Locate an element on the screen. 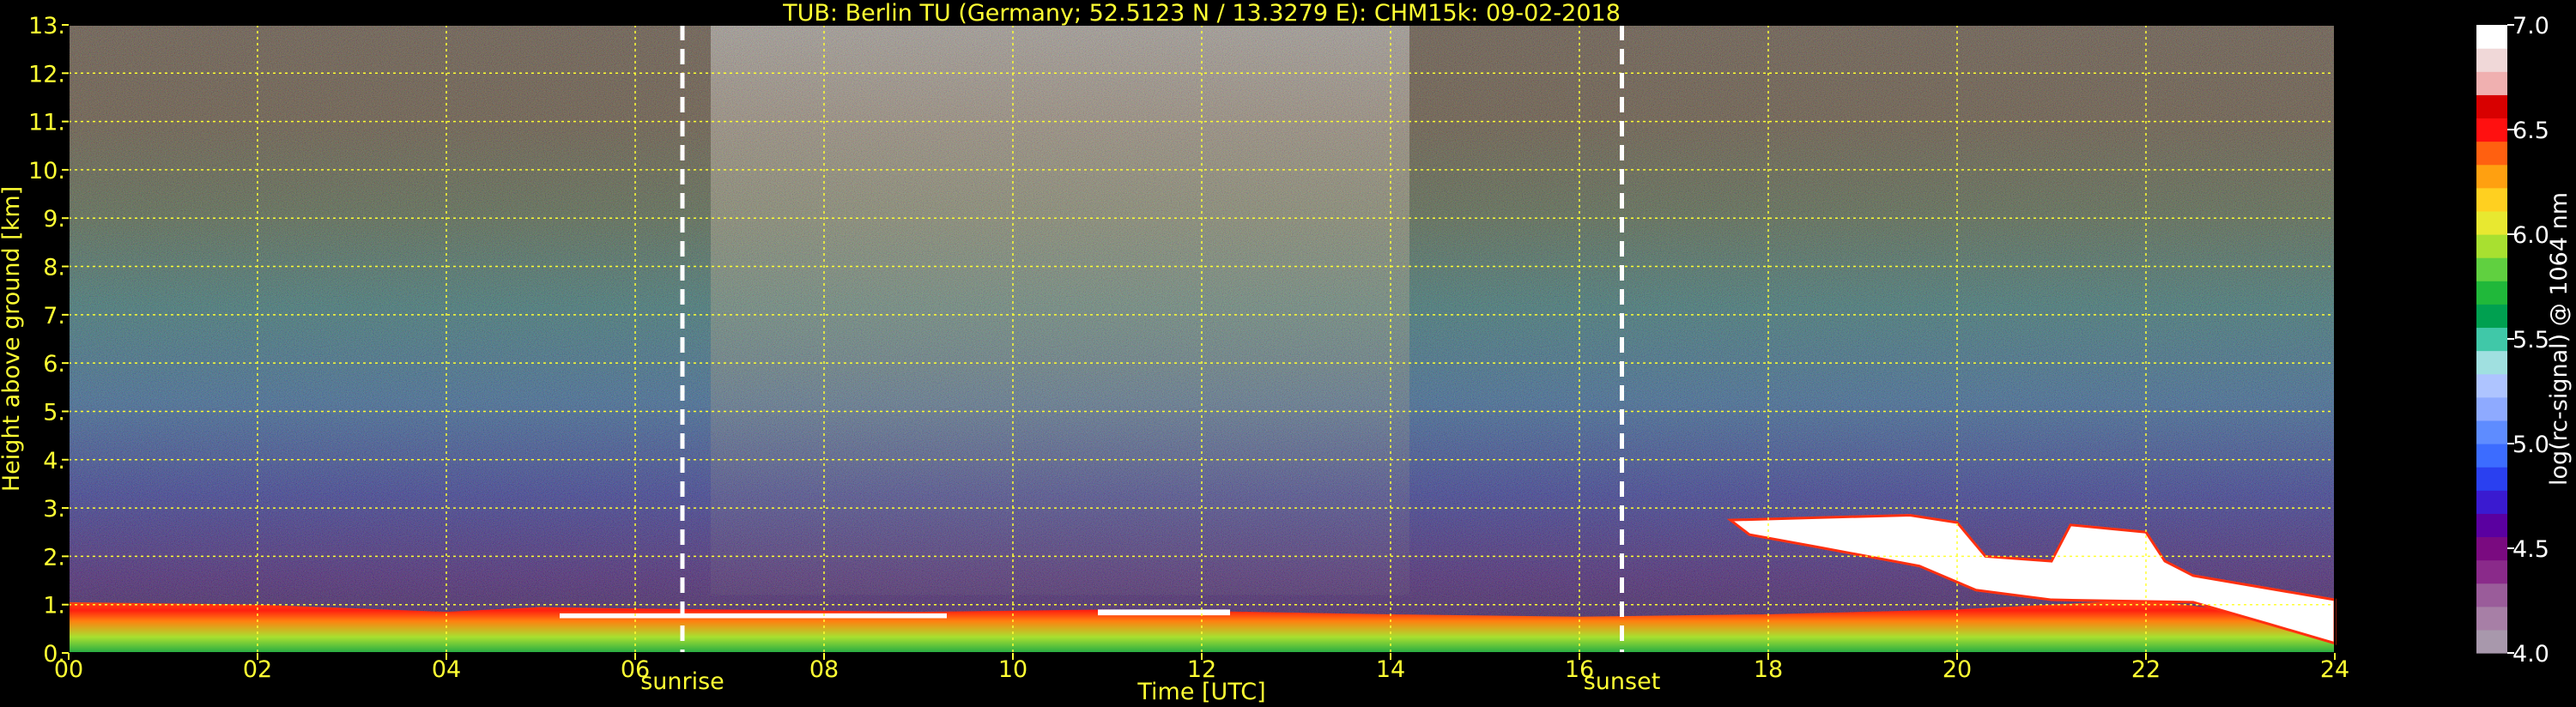  x-tick-label: 16 is located at coordinates (1579, 670).